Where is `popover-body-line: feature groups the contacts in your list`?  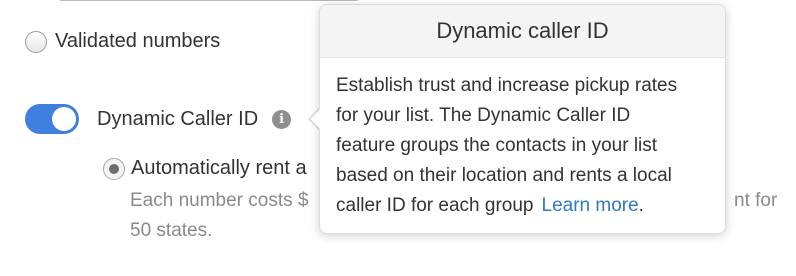 popover-body-line: feature groups the contacts in your list is located at coordinates (497, 145).